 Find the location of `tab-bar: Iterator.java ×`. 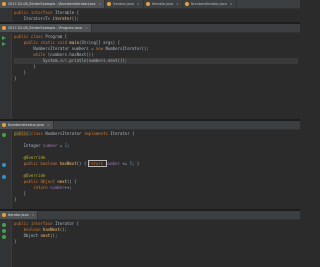

tab-bar: Iterator.java × is located at coordinates (150, 215).